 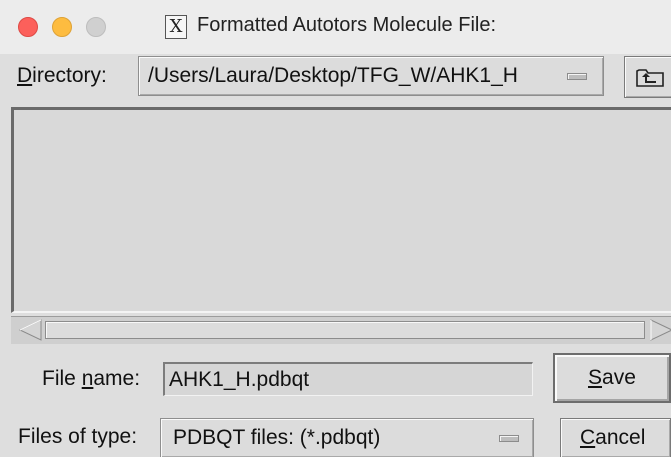 I want to click on file-name-label-post: ame:, so click(x=117, y=378).